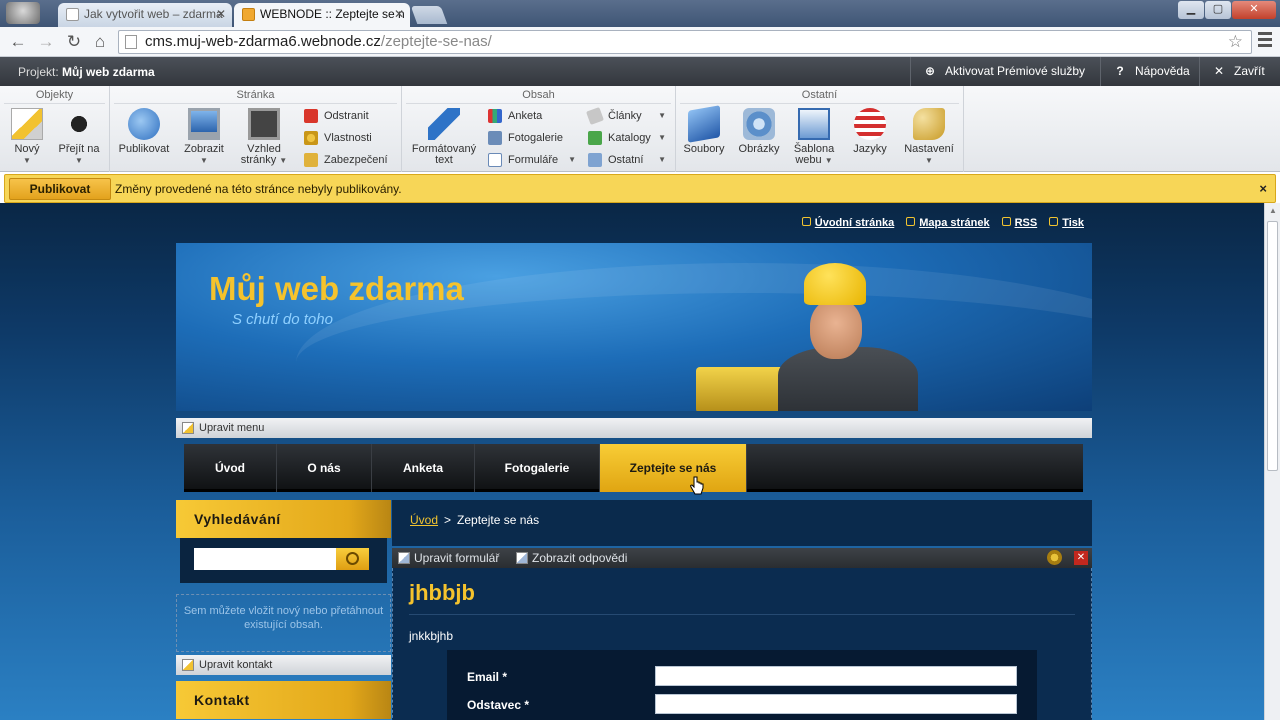  What do you see at coordinates (423, 468) in the screenshot?
I see `nav-item-anketa: Anketa` at bounding box center [423, 468].